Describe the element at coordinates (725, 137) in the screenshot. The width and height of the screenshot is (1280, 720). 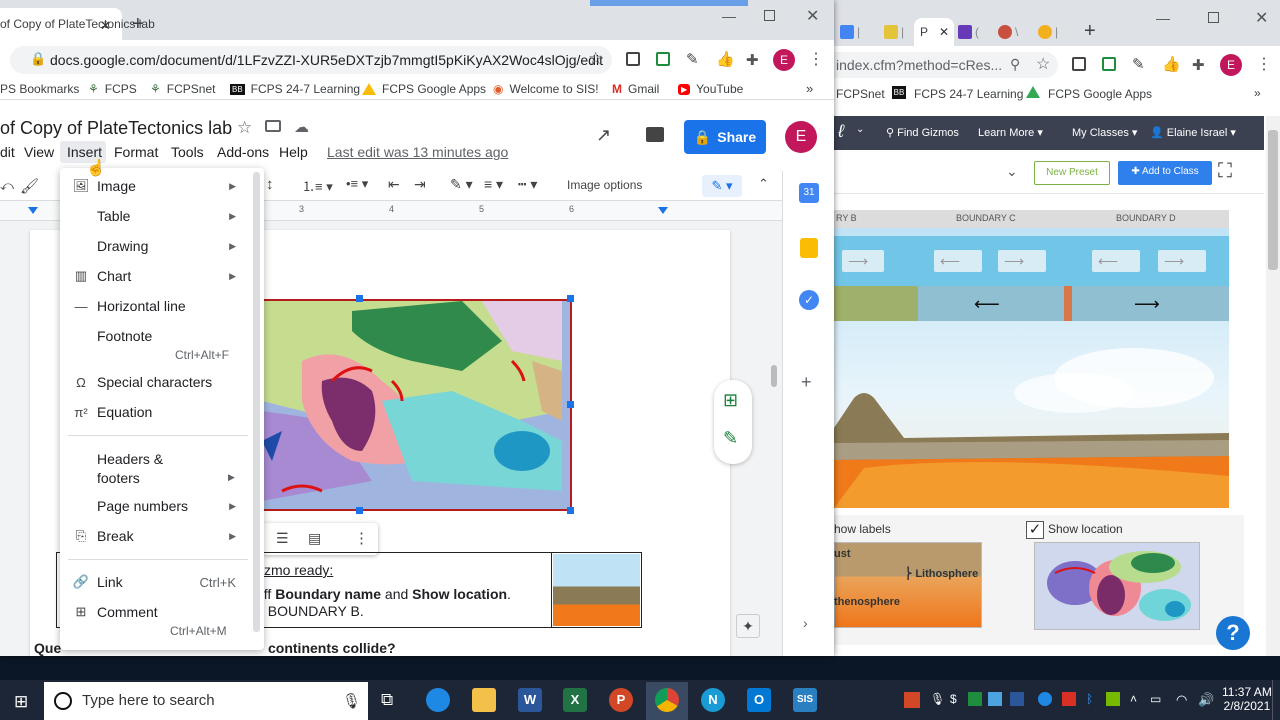
I see `share-button: 🔒 Share` at that location.